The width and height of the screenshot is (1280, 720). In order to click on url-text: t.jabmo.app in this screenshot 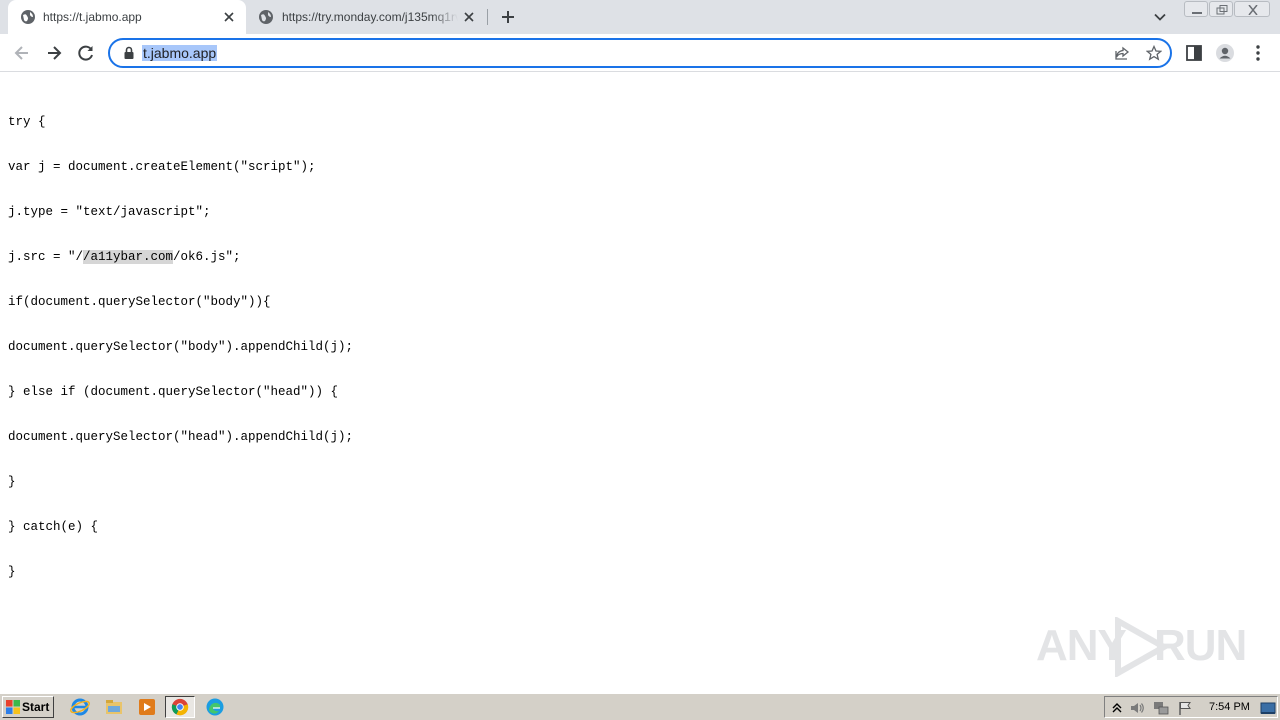, I will do `click(180, 53)`.